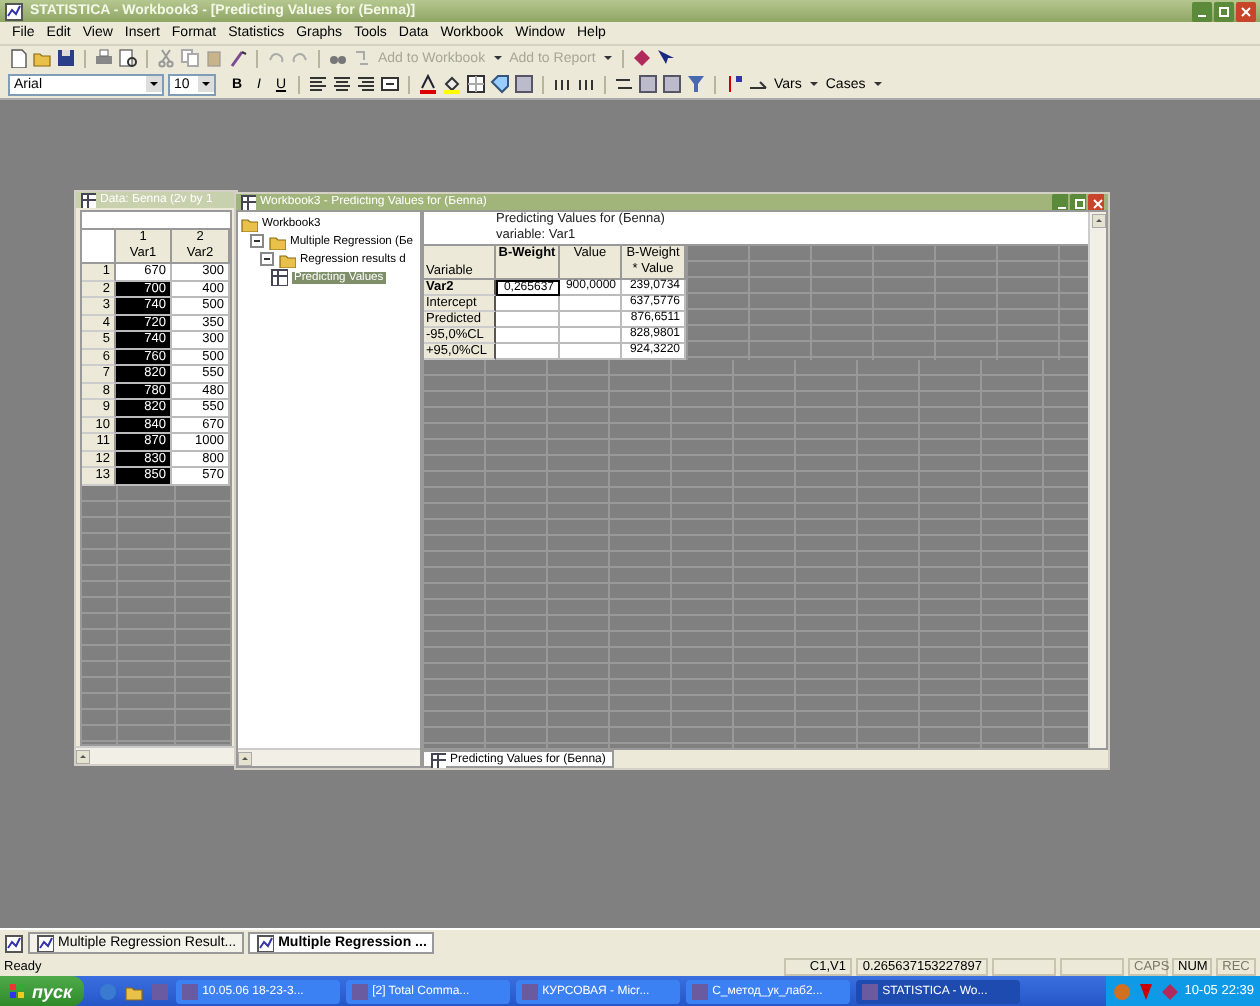 The image size is (1260, 1006). Describe the element at coordinates (99, 247) in the screenshot. I see `corner-cell` at that location.